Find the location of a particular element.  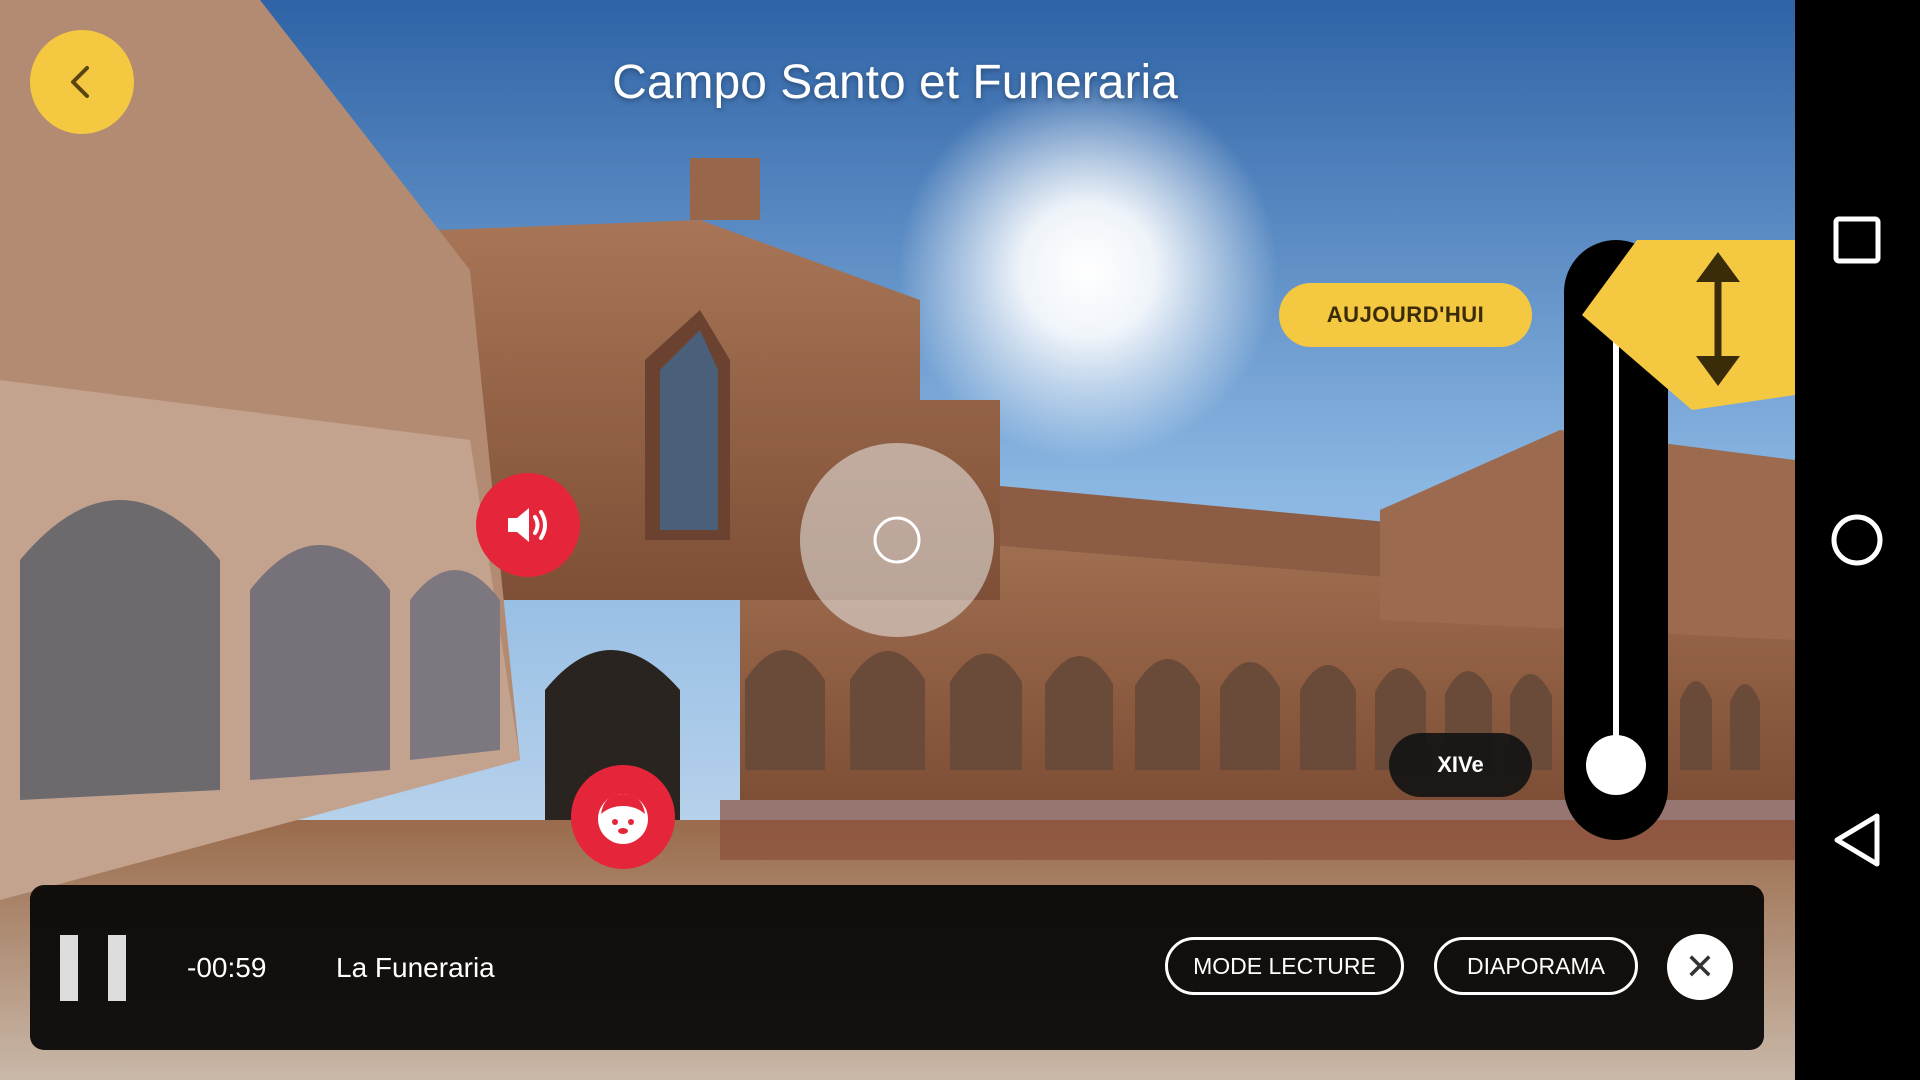

home-button is located at coordinates (1857, 540).